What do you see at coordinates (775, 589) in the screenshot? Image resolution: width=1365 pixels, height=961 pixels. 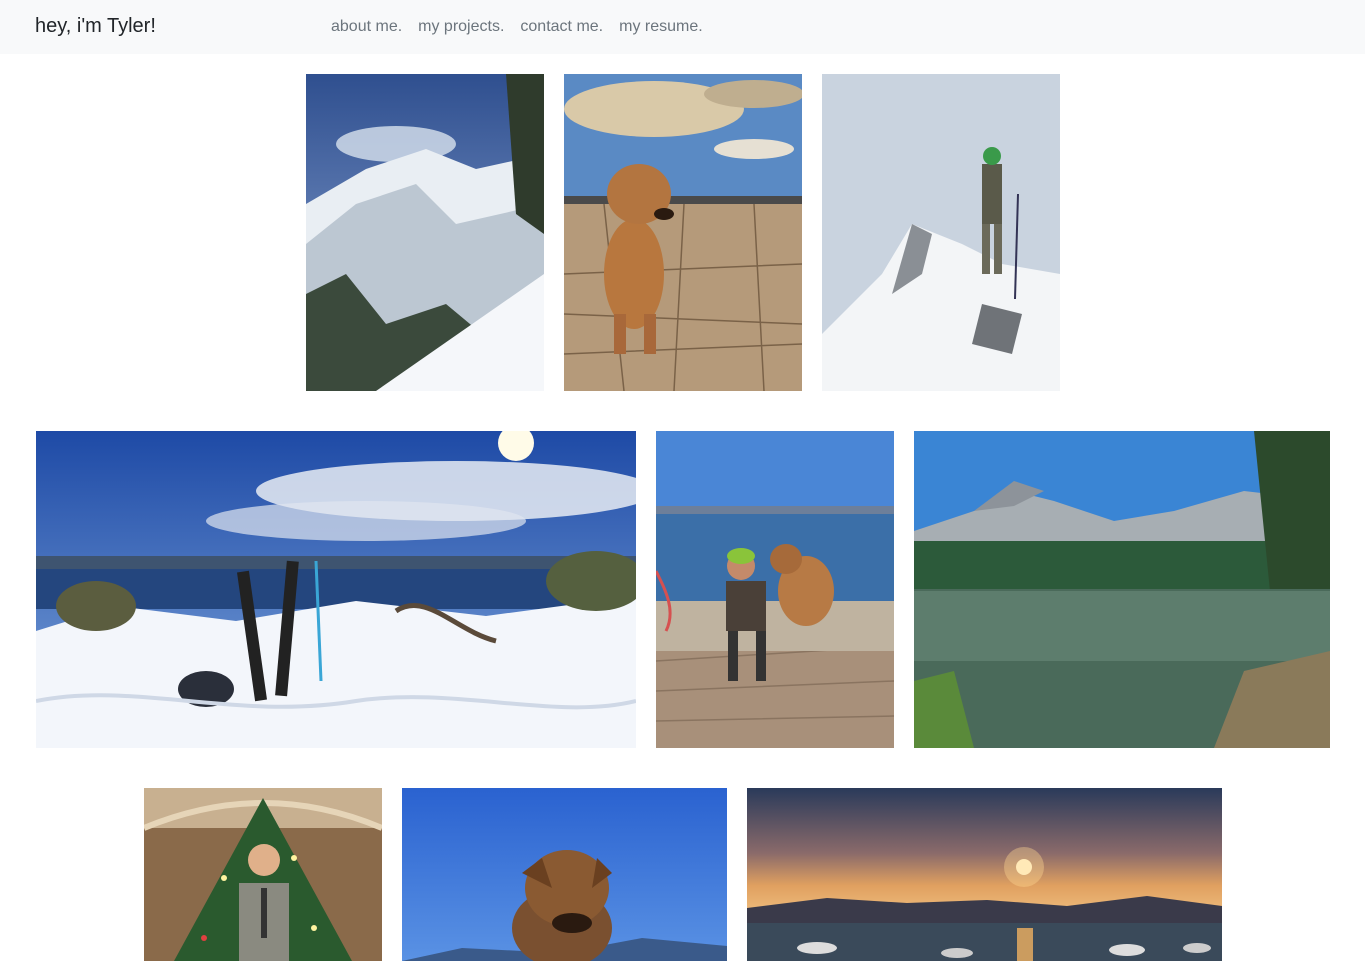 I see `photo-man-with-dog` at bounding box center [775, 589].